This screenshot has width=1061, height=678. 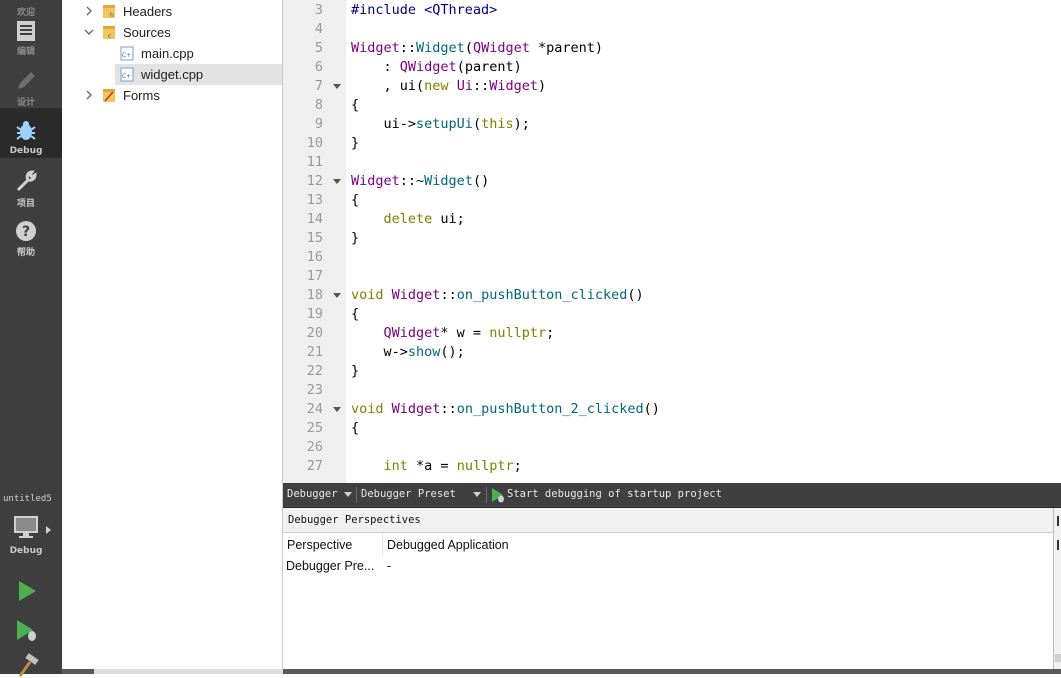 I want to click on panel-edge-mark, so click(x=1058, y=545).